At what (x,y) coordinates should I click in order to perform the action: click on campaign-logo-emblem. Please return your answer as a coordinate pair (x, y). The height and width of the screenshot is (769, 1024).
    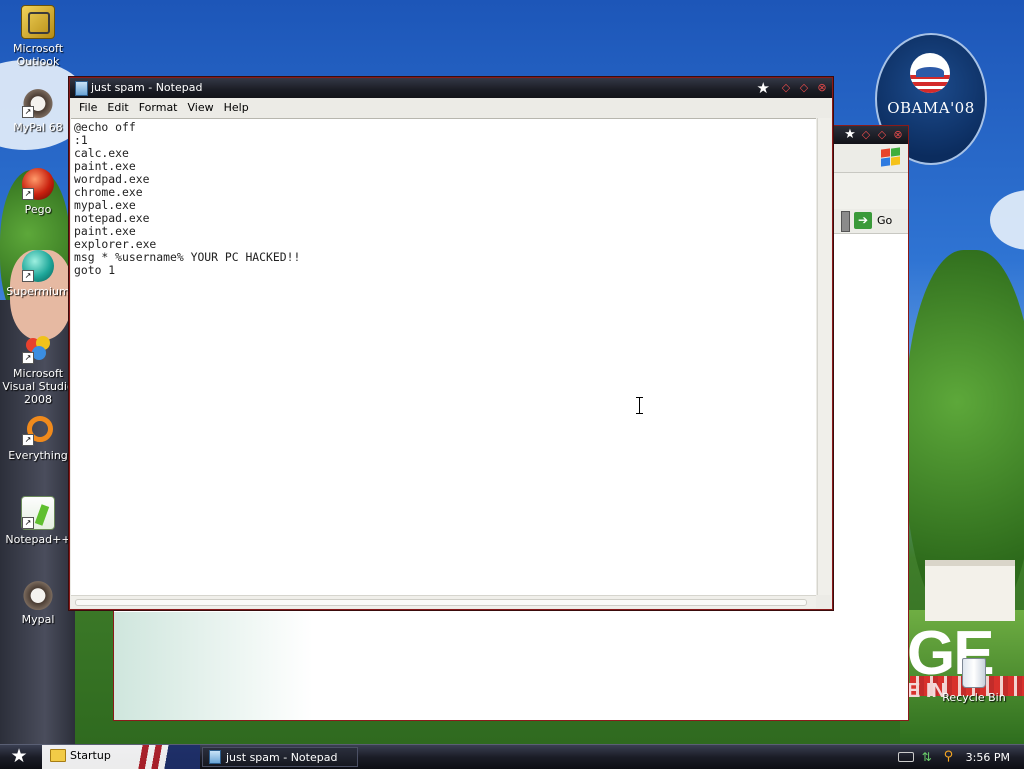
    Looking at the image, I should click on (930, 73).